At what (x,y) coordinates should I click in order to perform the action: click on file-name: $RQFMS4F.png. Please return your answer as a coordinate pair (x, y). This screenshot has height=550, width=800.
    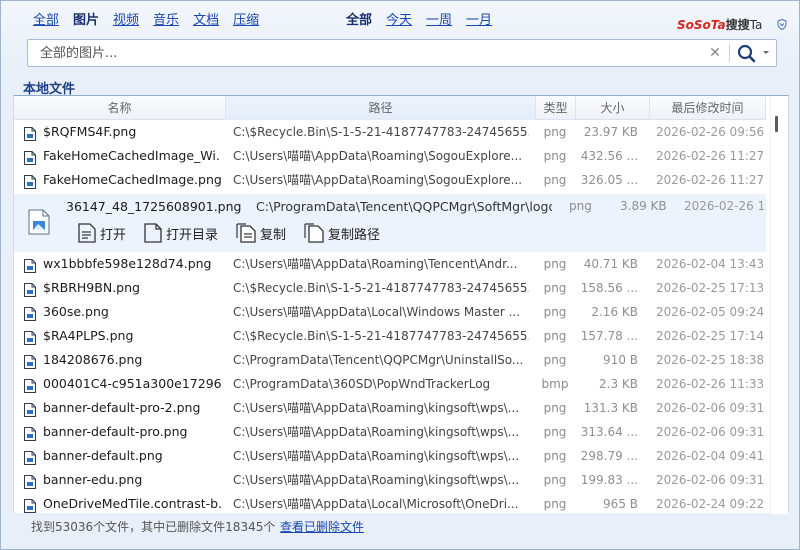
    Looking at the image, I should click on (90, 131).